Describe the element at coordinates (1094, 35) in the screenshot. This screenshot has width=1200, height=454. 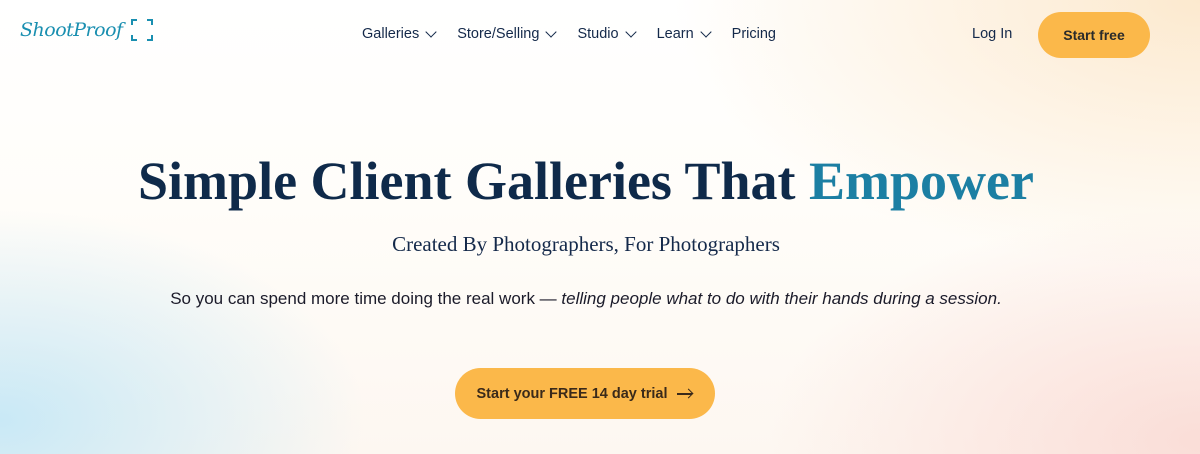
I see `start-free-button: Start free` at that location.